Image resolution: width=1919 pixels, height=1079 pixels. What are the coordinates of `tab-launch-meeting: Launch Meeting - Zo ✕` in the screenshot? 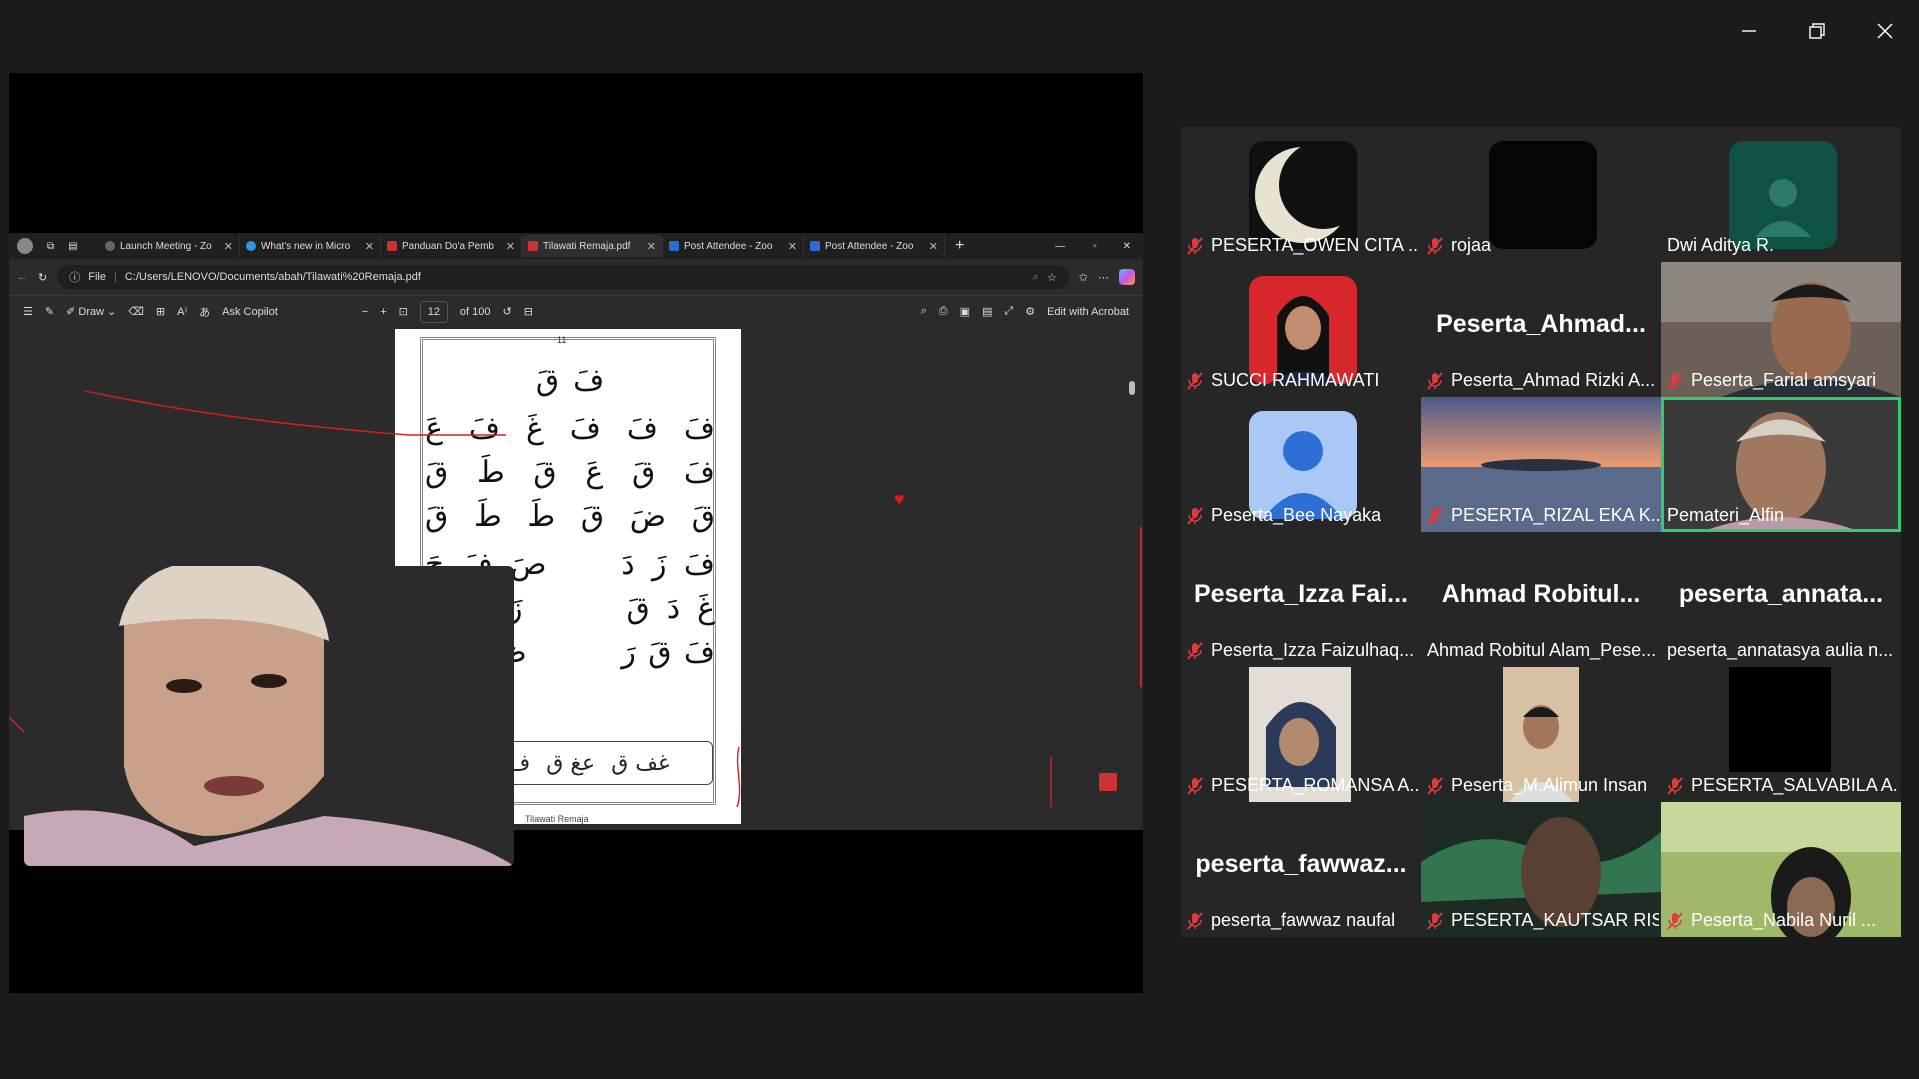 It's located at (169, 246).